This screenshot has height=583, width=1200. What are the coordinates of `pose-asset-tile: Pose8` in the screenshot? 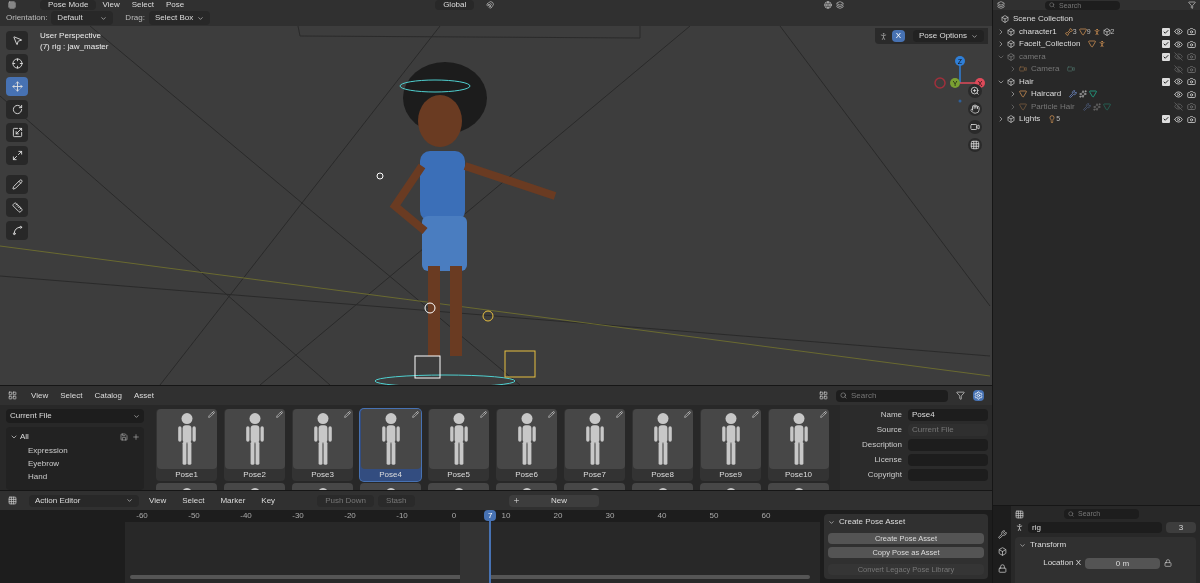 It's located at (662, 445).